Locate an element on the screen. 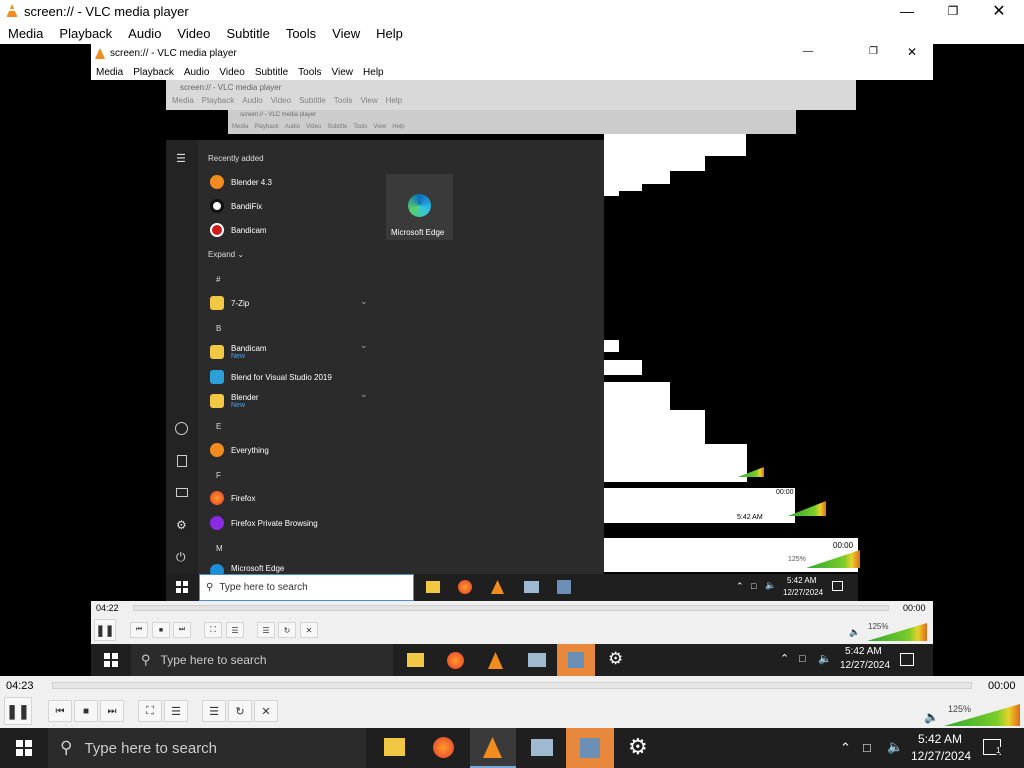 This screenshot has width=1024, height=768. vlc-taskbar-button is located at coordinates (493, 748).